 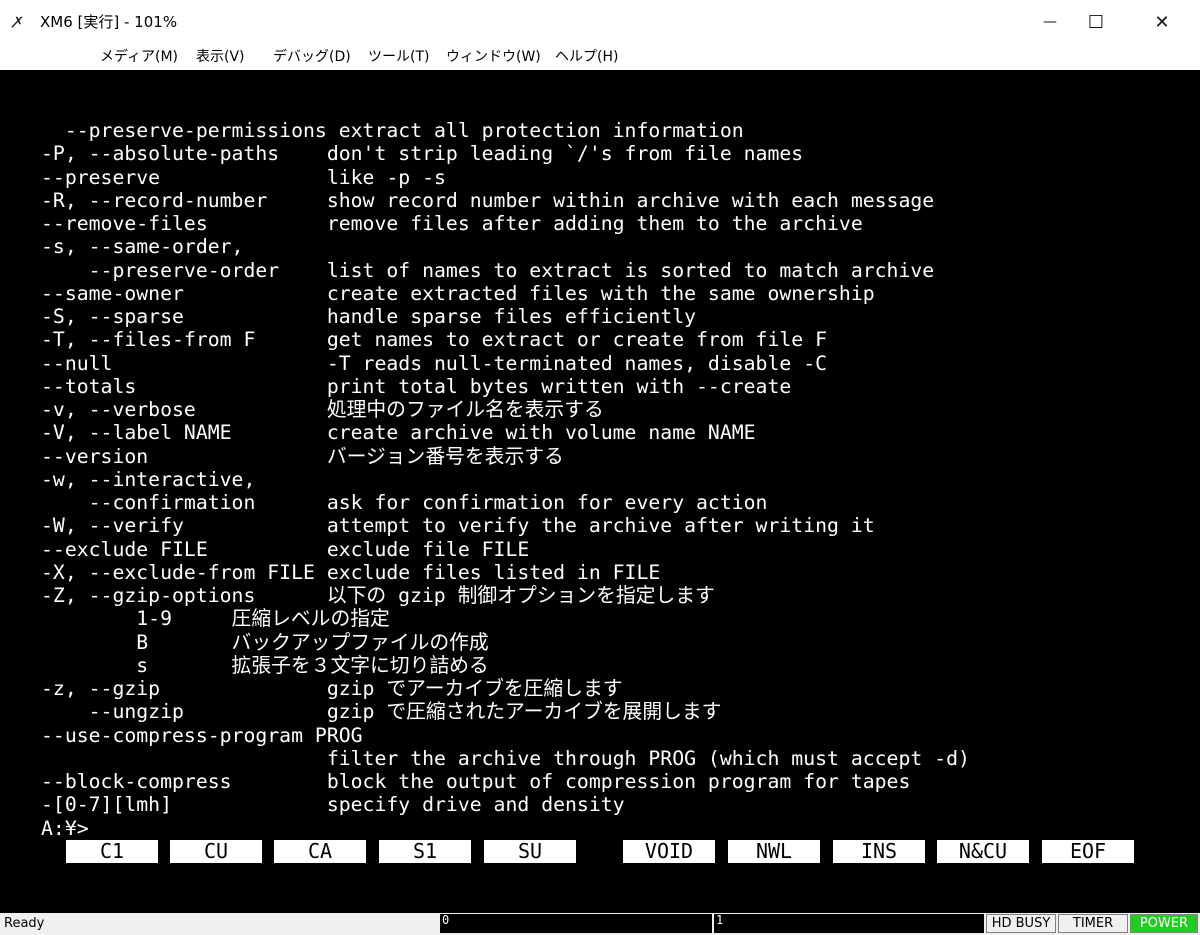 I want to click on close-button: ✕, so click(x=1162, y=22).